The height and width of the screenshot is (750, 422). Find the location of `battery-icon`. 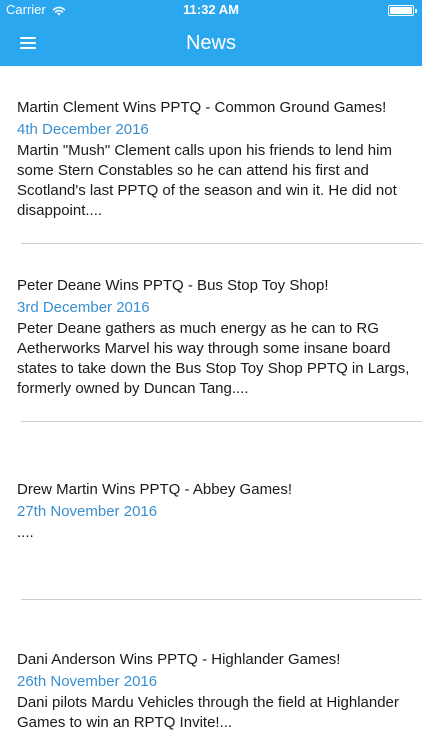

battery-icon is located at coordinates (402, 10).